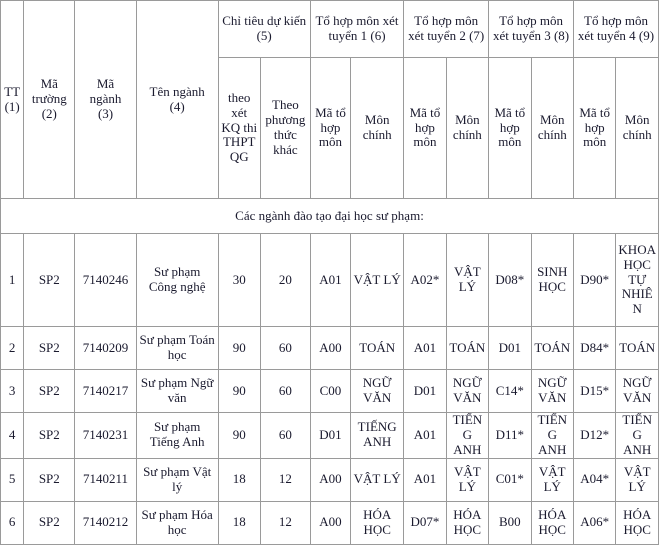 The image size is (660, 545). Describe the element at coordinates (594, 391) in the screenshot. I see `cell-ma-to-hop-4: D15*` at that location.